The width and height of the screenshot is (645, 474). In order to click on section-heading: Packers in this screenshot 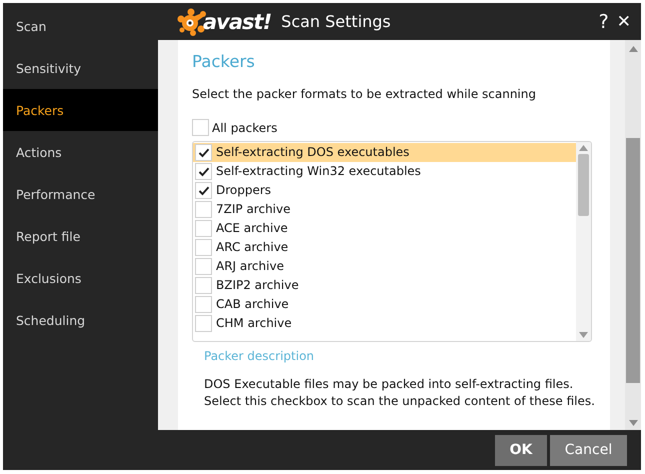, I will do `click(224, 61)`.